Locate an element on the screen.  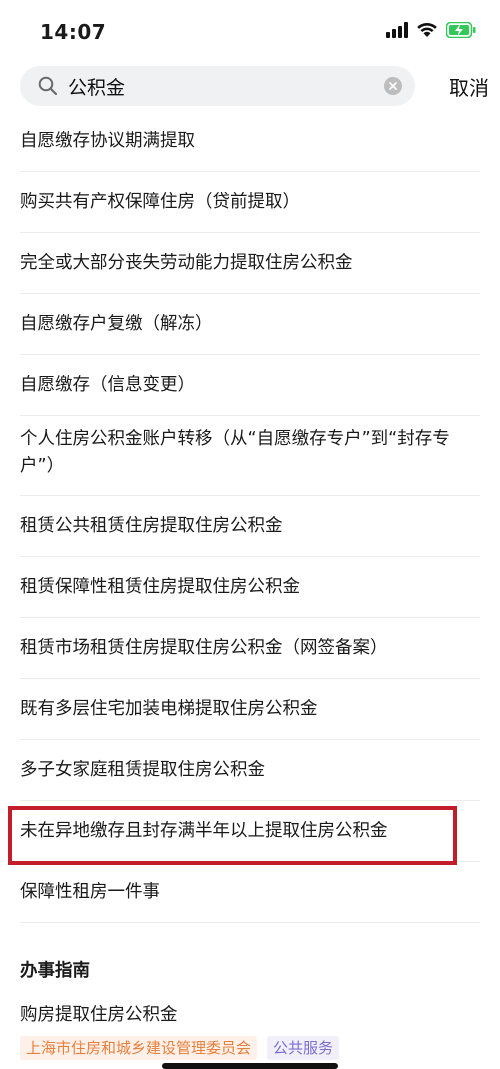
guide-tags: 上海市住房和城乡建设管理委员会 公共服务 is located at coordinates (180, 1048).